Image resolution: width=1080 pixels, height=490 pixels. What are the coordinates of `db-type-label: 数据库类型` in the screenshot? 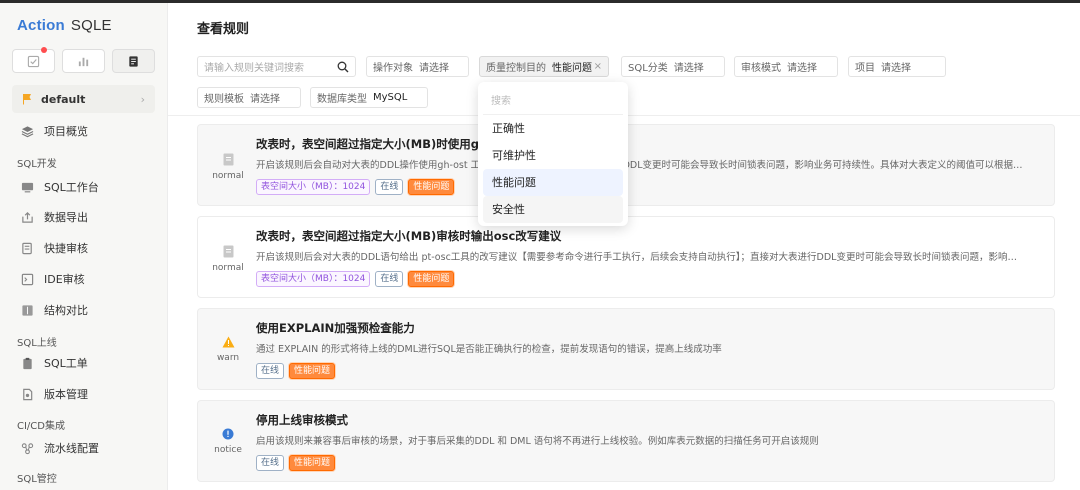 It's located at (342, 99).